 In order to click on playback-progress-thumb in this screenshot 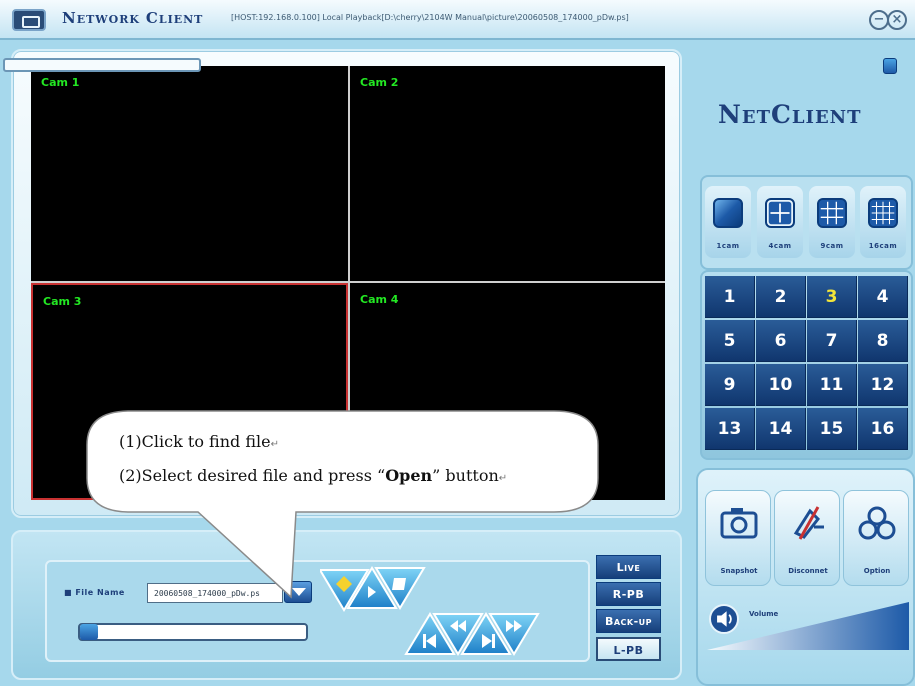, I will do `click(89, 632)`.